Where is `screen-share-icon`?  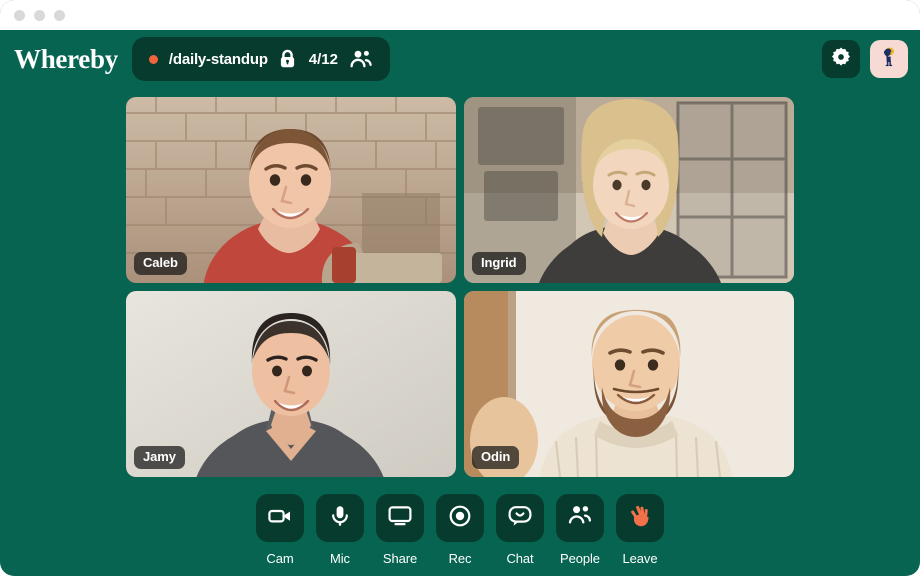 screen-share-icon is located at coordinates (400, 518).